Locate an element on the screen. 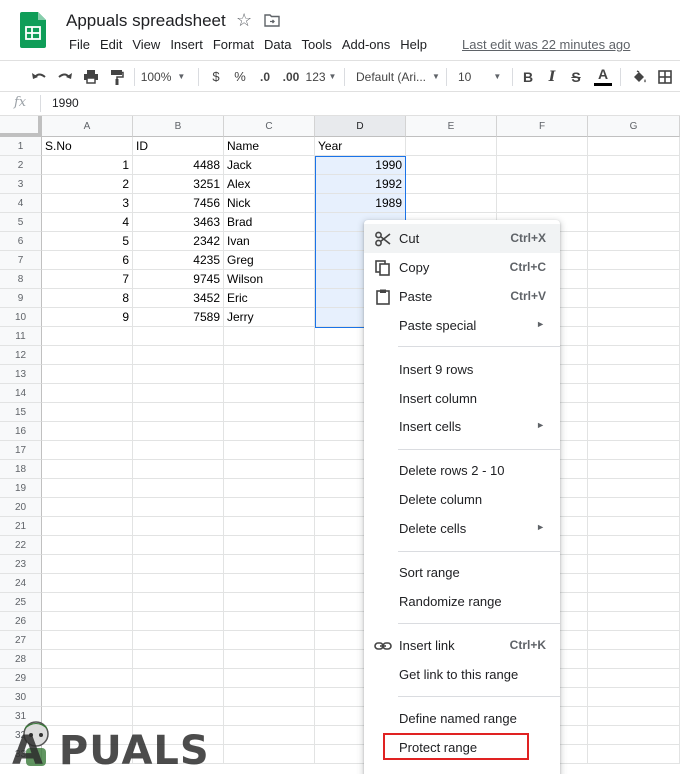 Image resolution: width=680 pixels, height=774 pixels. column-header-e: E is located at coordinates (451, 126).